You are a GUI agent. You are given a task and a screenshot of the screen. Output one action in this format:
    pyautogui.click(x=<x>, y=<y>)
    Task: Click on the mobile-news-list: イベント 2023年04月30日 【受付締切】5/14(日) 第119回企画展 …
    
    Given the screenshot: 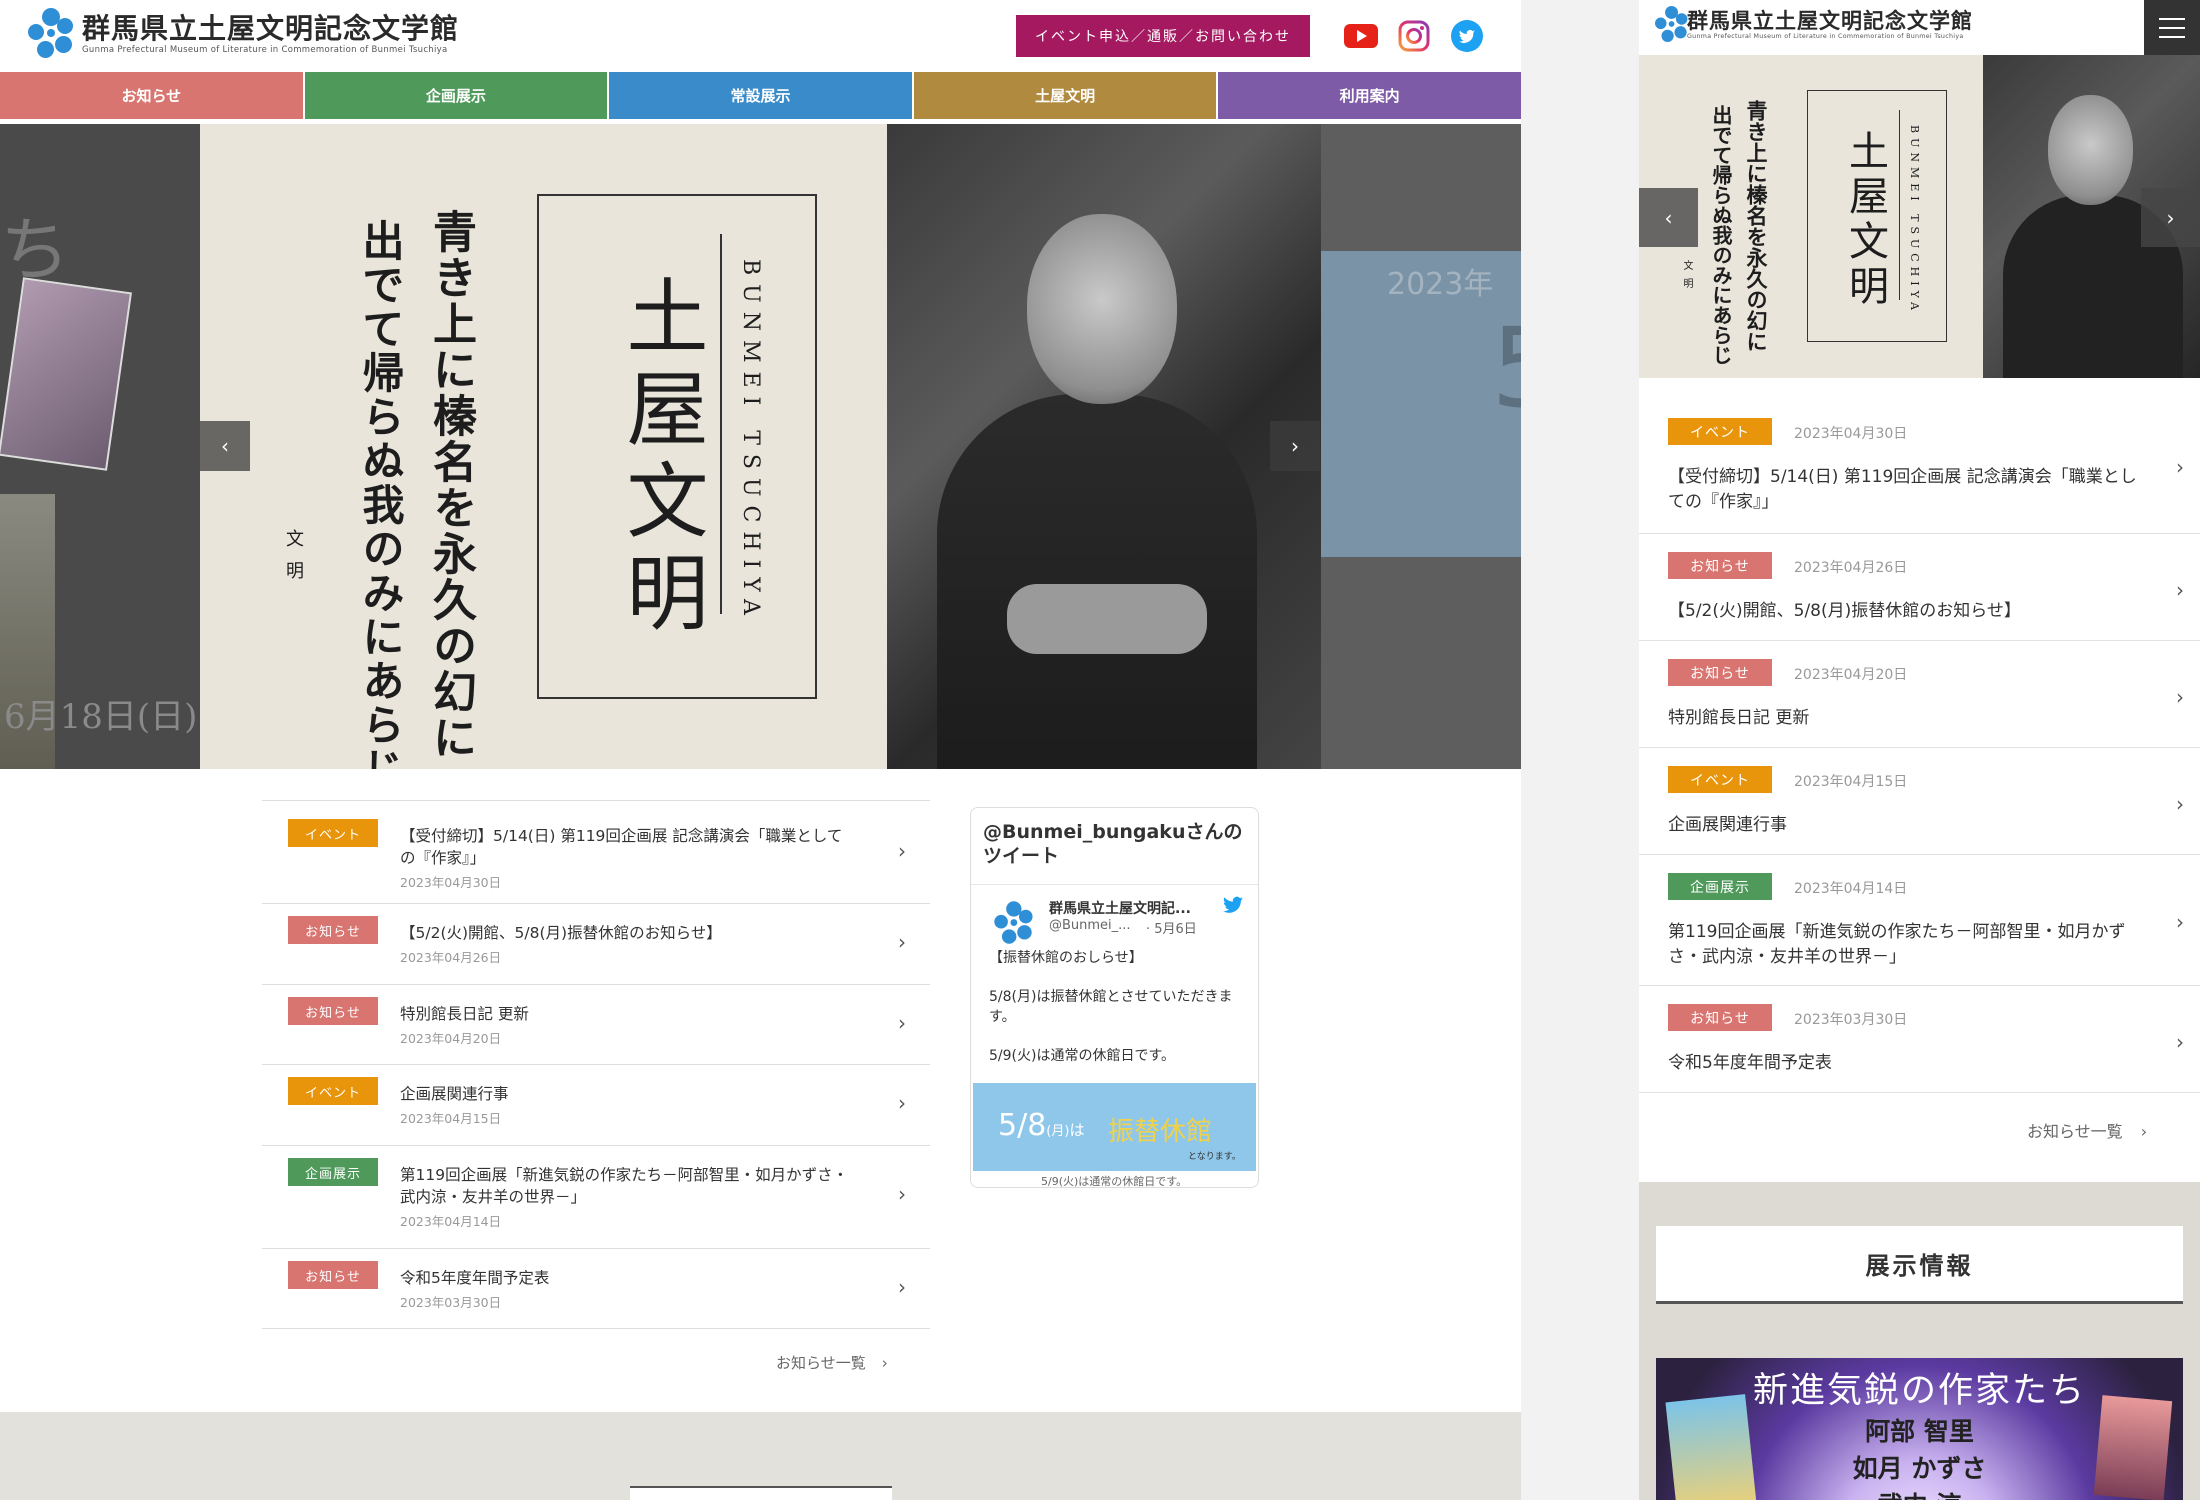 What is the action you would take?
    pyautogui.click(x=1919, y=746)
    